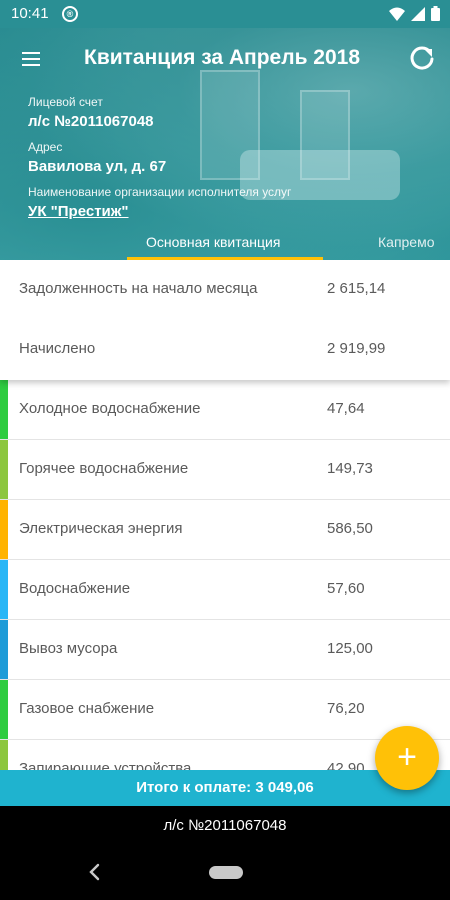 The width and height of the screenshot is (450, 900). I want to click on wifi-icon, so click(397, 16).